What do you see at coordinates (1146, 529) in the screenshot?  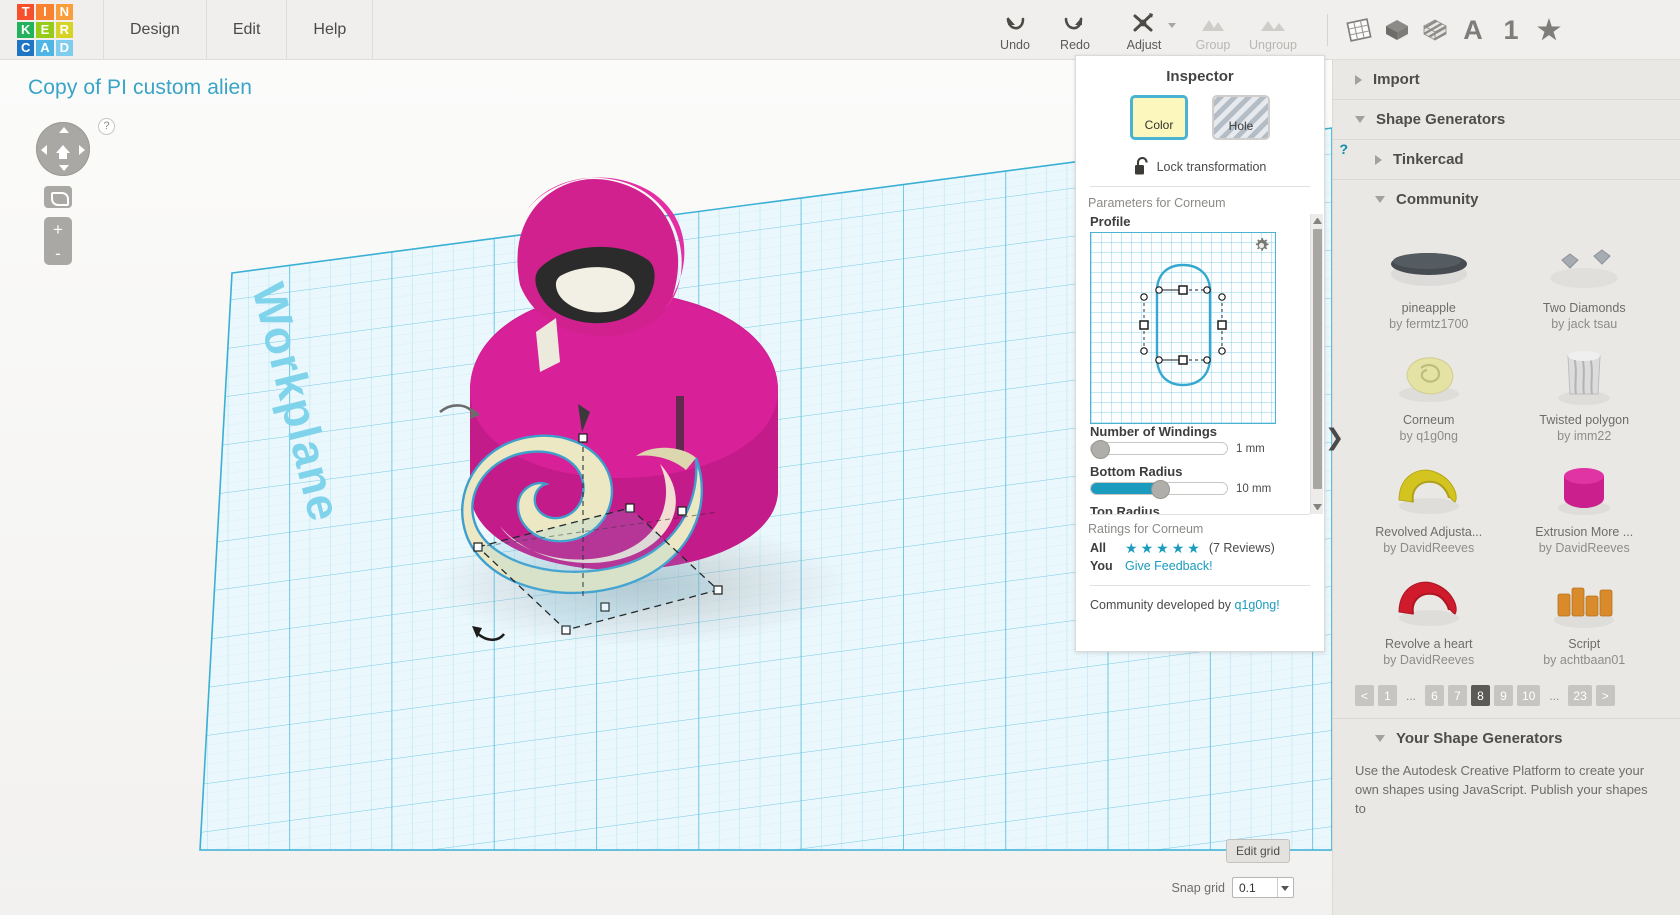 I see `ratings-header: Ratings for Corneum` at bounding box center [1146, 529].